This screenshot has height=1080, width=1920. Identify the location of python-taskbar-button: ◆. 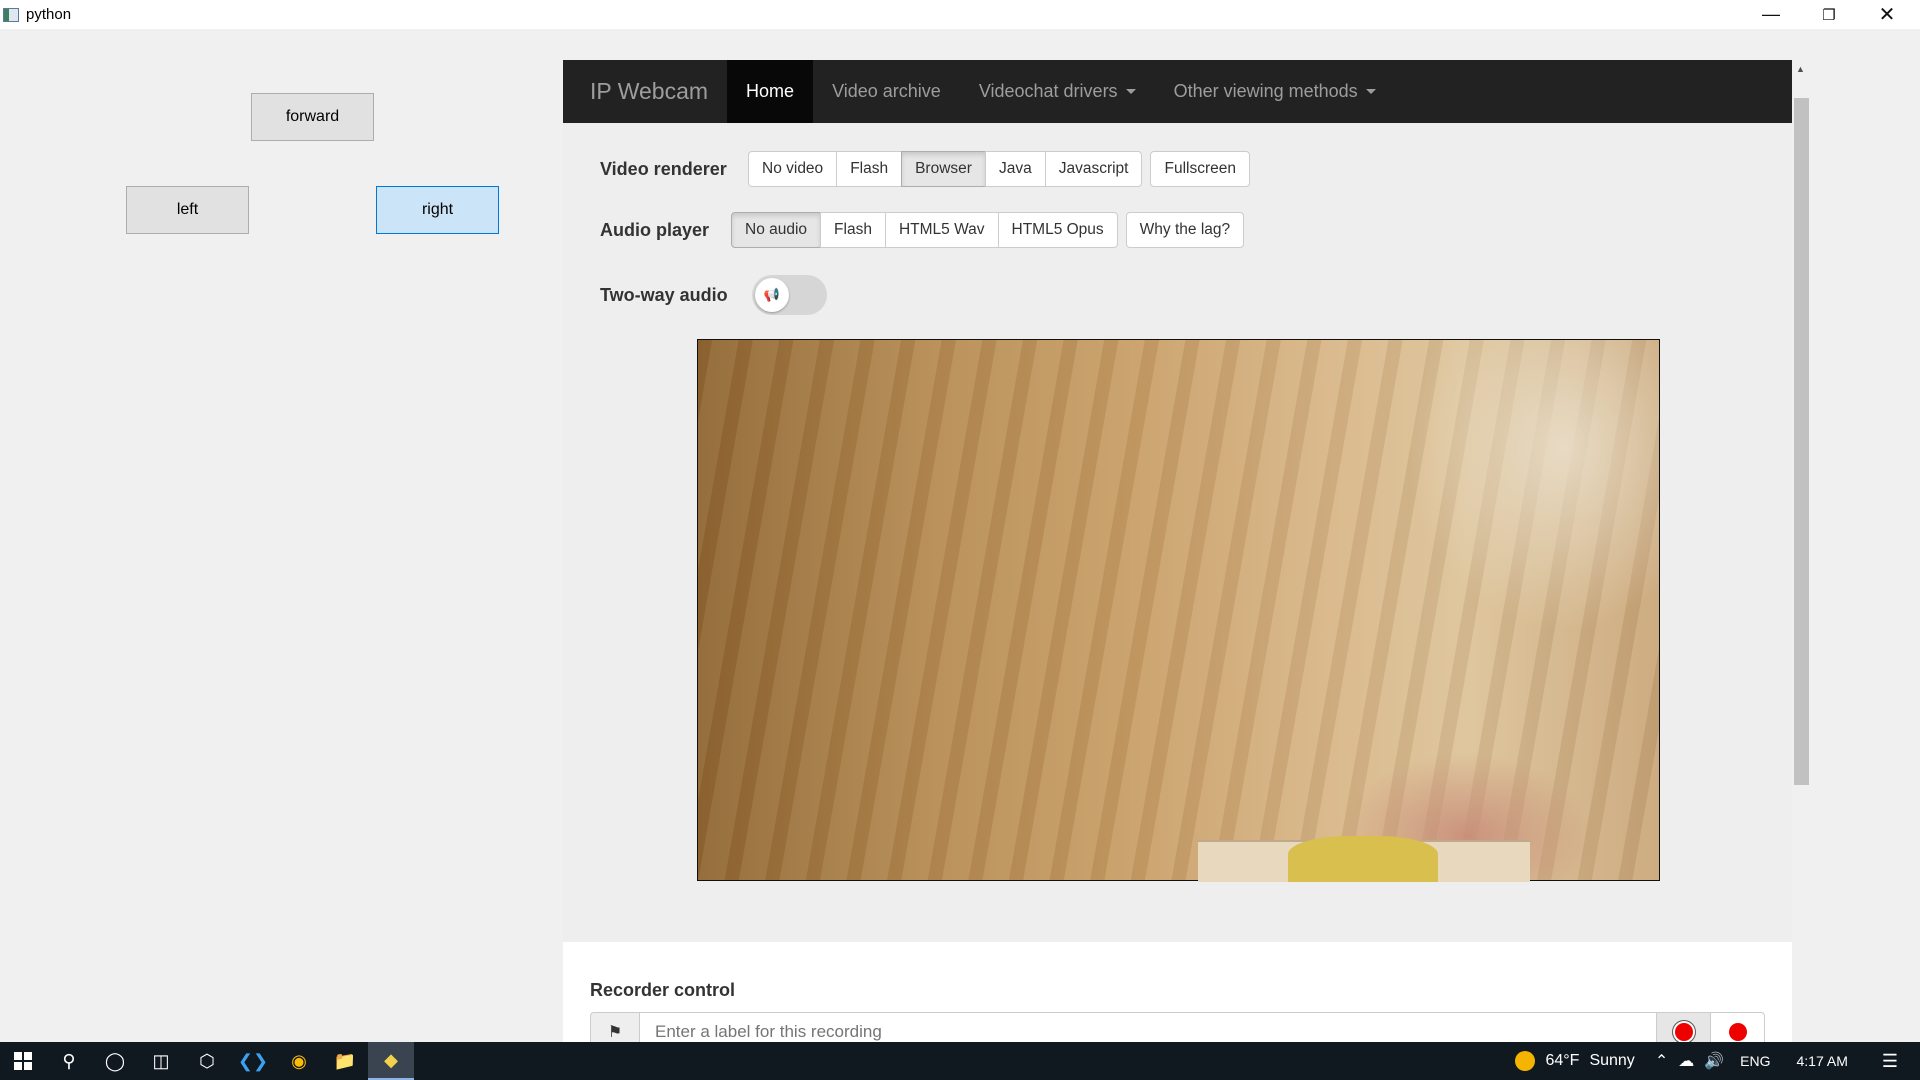
(391, 1061).